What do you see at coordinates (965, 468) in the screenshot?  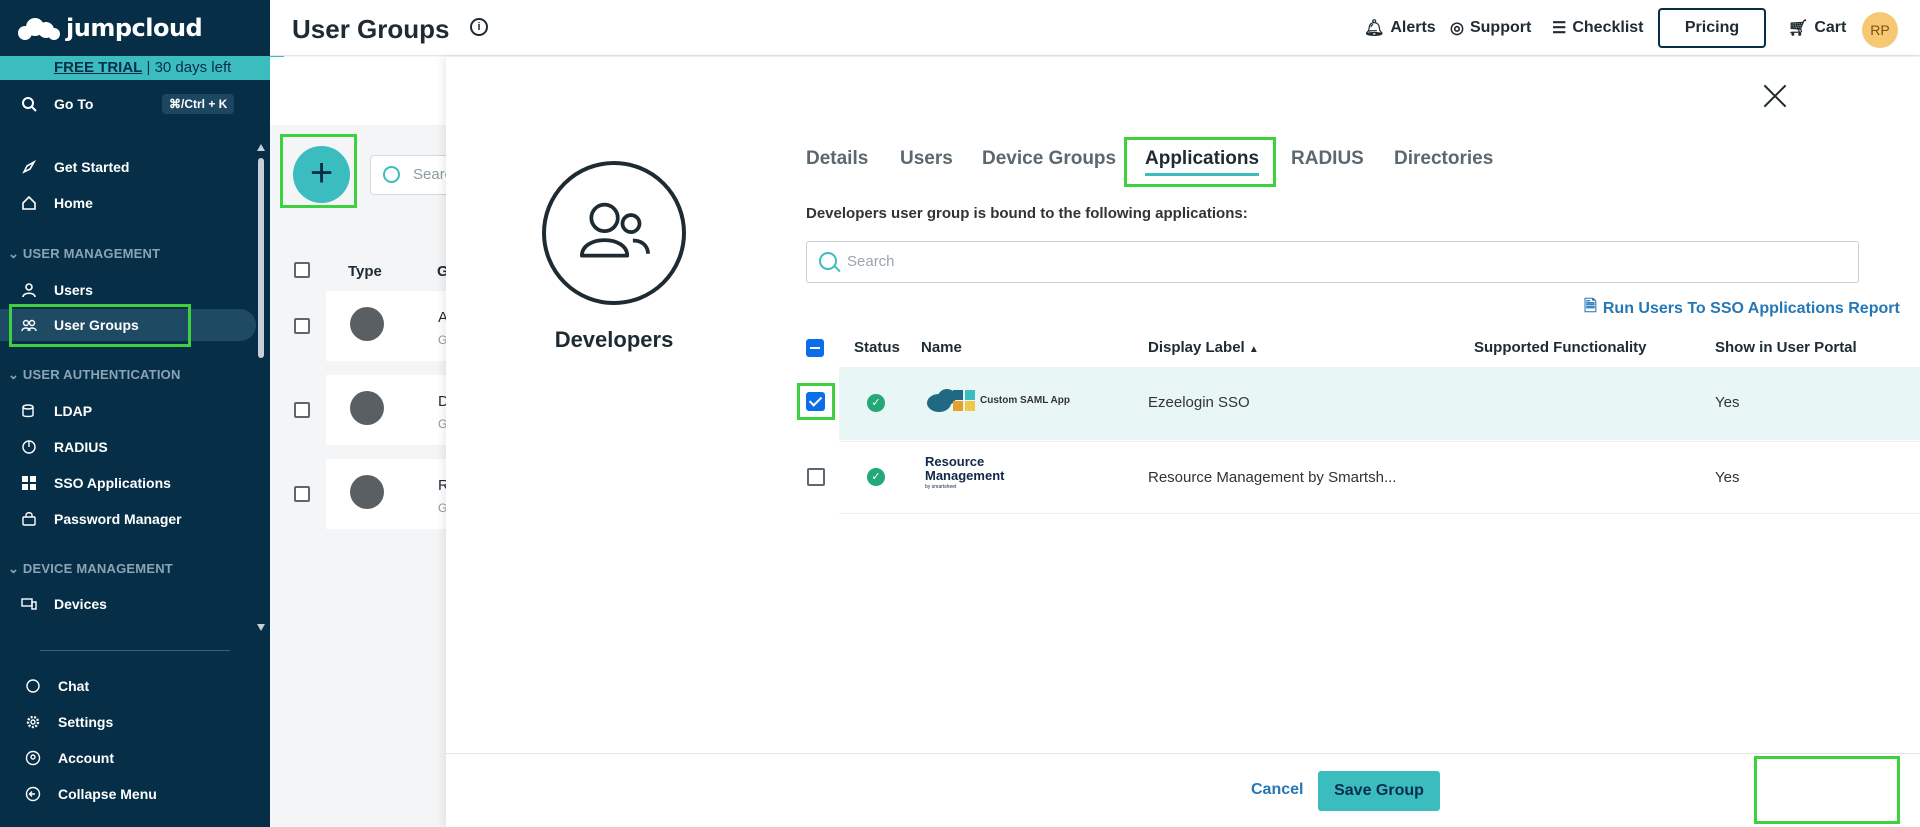 I see `app-logo-text: Resource Management` at bounding box center [965, 468].